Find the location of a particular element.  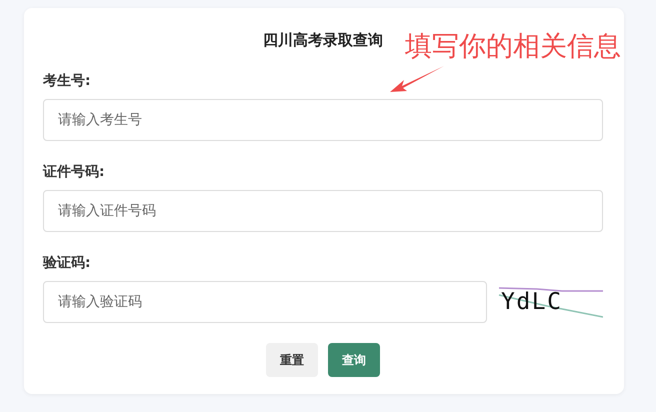

captcha-field: 请输入验证码 is located at coordinates (265, 302).